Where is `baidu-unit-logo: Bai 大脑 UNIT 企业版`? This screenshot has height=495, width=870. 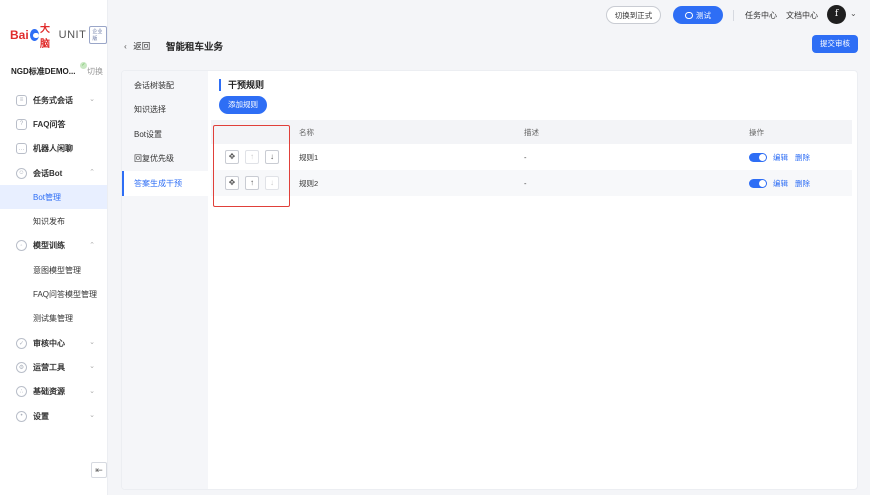 baidu-unit-logo: Bai 大脑 UNIT 企业版 is located at coordinates (59, 37).